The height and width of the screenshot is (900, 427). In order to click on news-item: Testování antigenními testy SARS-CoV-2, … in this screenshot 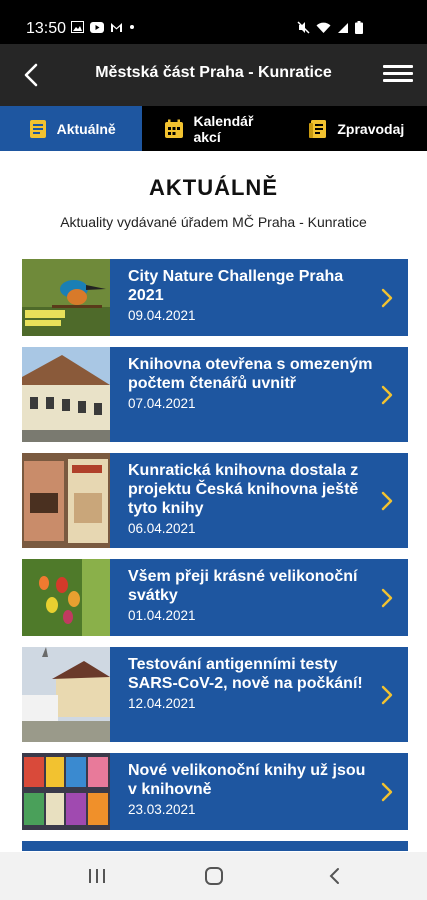, I will do `click(215, 694)`.